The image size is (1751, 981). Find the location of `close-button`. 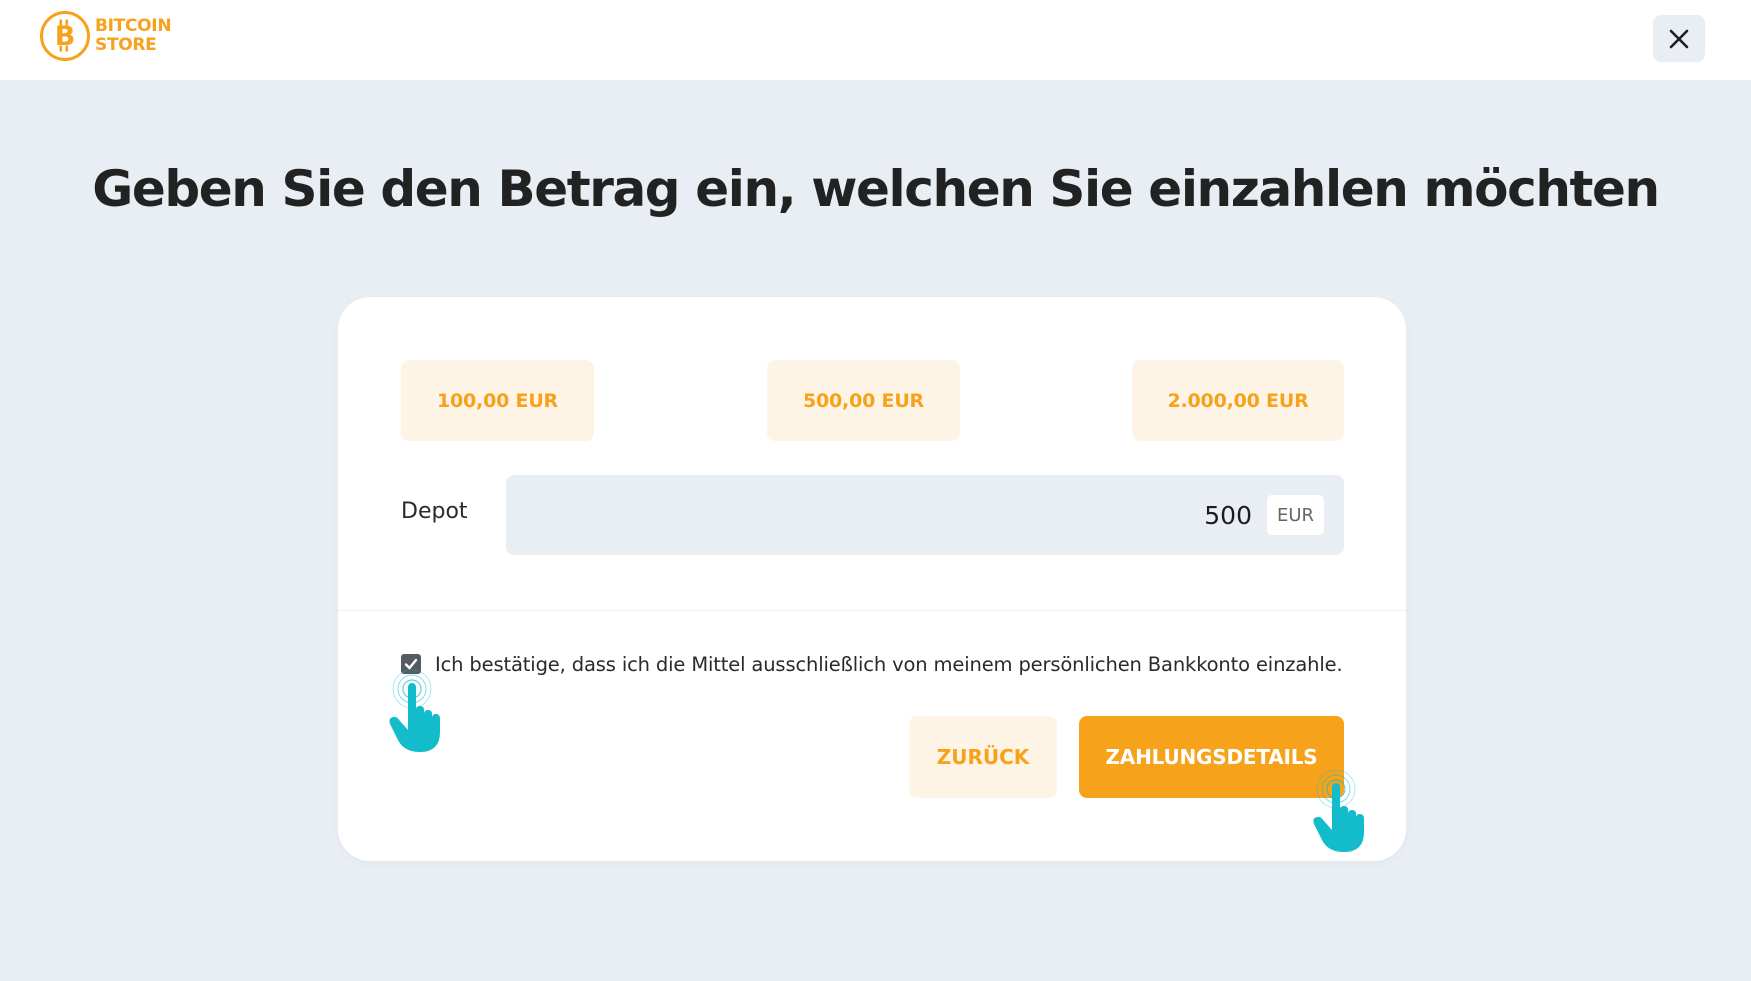

close-button is located at coordinates (1679, 38).